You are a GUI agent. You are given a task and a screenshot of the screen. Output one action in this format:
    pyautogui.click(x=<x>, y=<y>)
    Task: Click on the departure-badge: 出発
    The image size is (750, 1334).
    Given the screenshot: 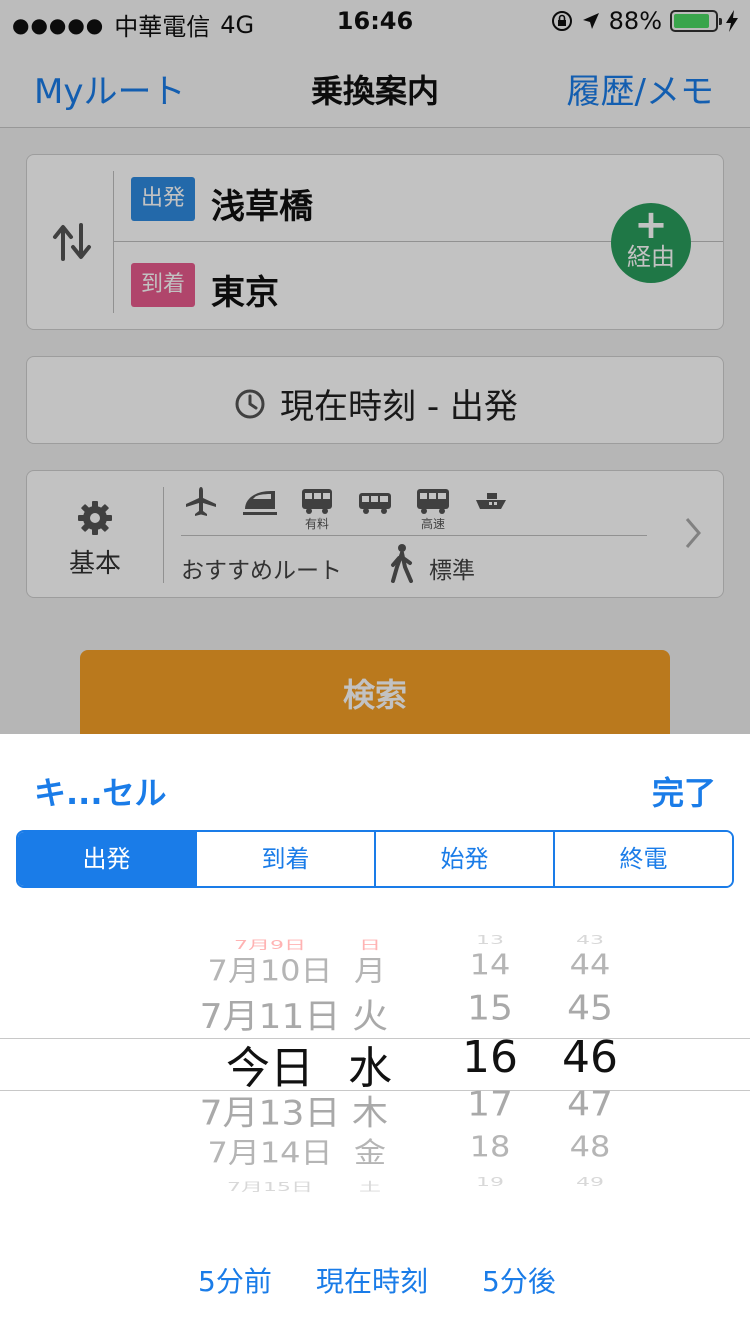 What is the action you would take?
    pyautogui.click(x=163, y=199)
    